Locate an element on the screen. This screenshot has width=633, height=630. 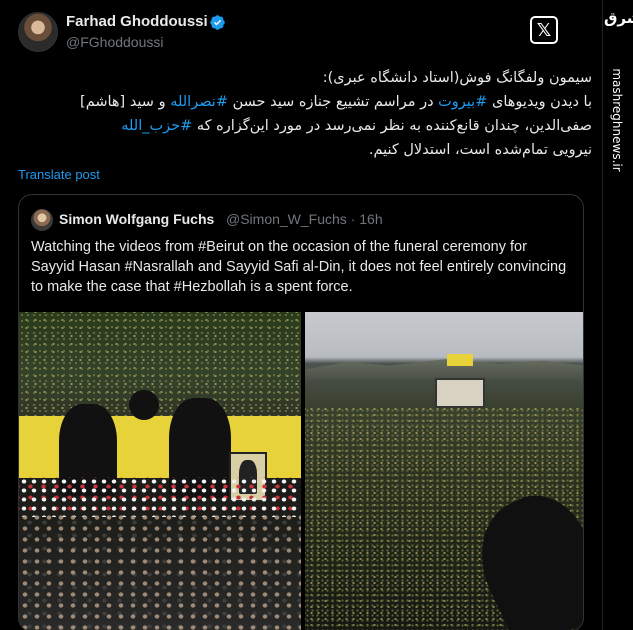
hashtag-nasrallah: #نصرالله is located at coordinates (199, 102).